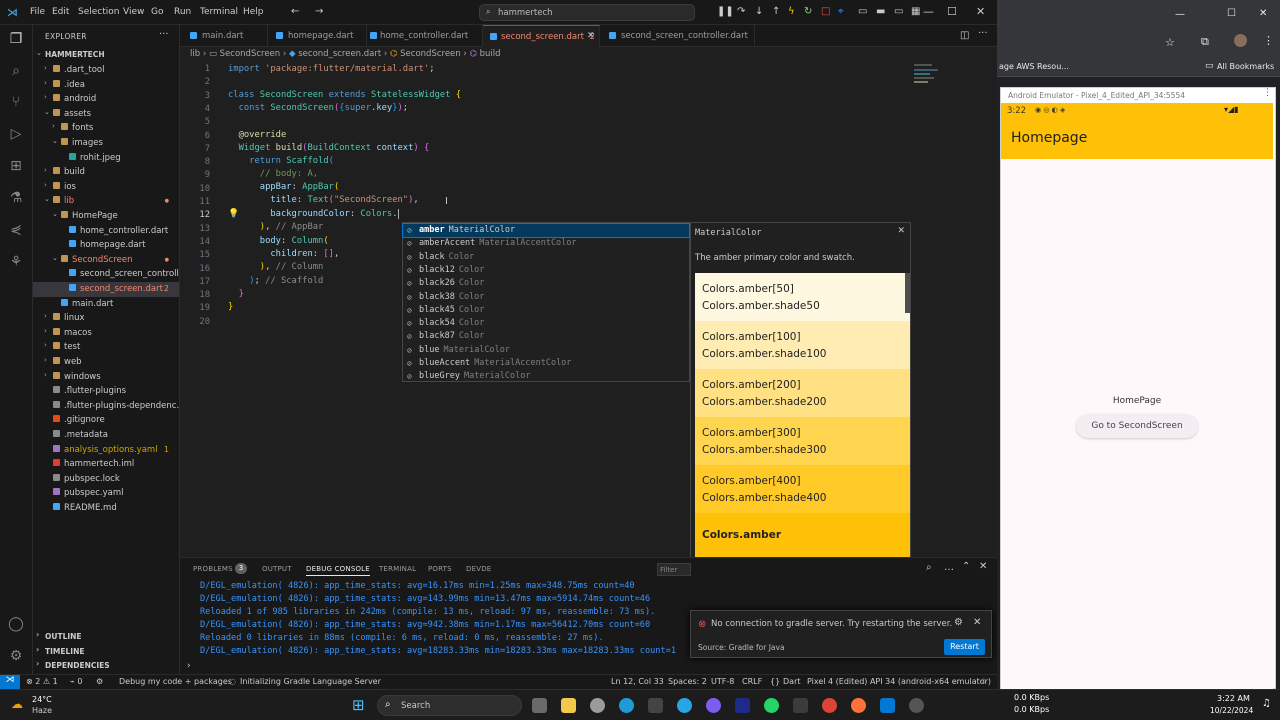 The image size is (1280, 720). What do you see at coordinates (16, 167) in the screenshot?
I see `extensions-icon: ⊞` at bounding box center [16, 167].